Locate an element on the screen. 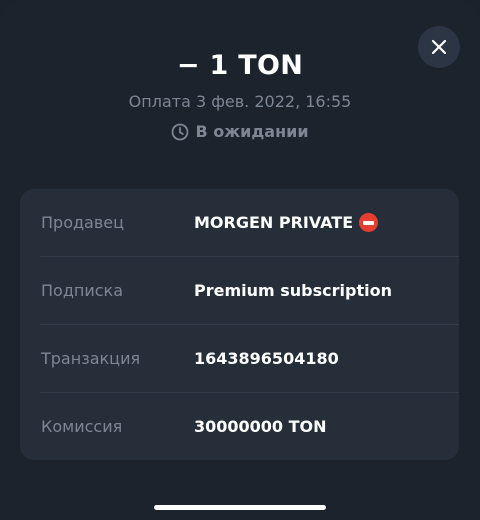  seller-value: MORGEN PRIVATE is located at coordinates (273, 222).